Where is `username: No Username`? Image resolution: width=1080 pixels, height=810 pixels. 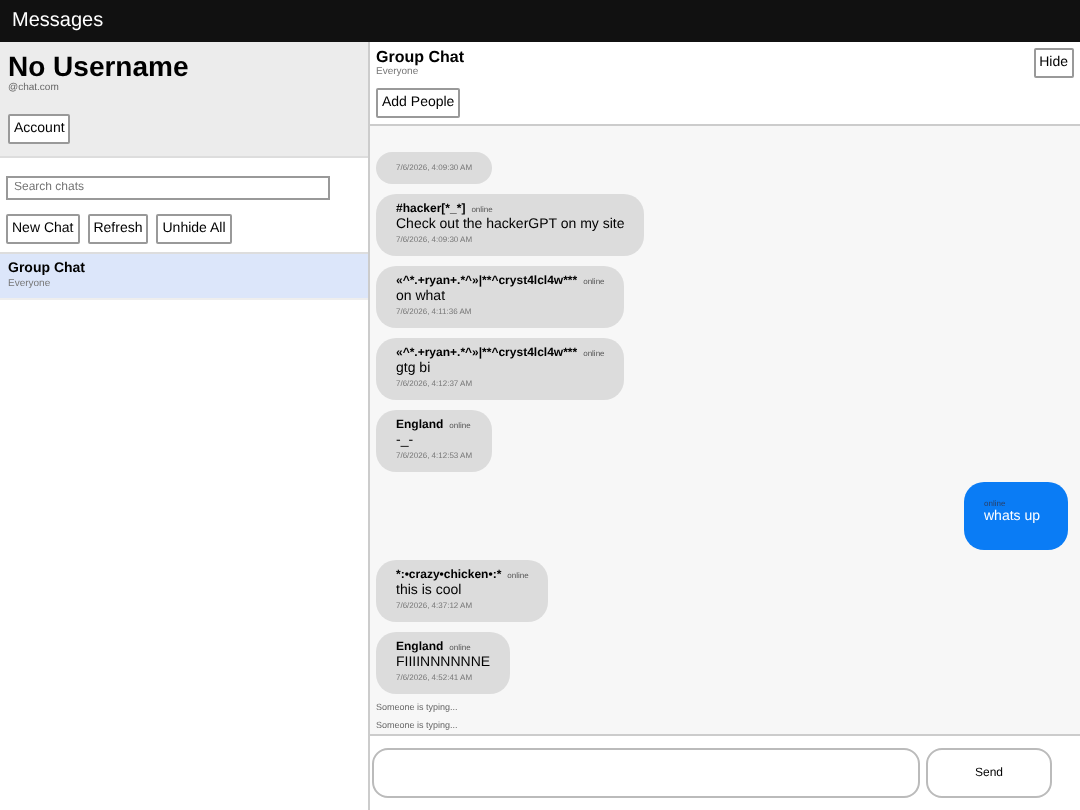
username: No Username is located at coordinates (99, 66).